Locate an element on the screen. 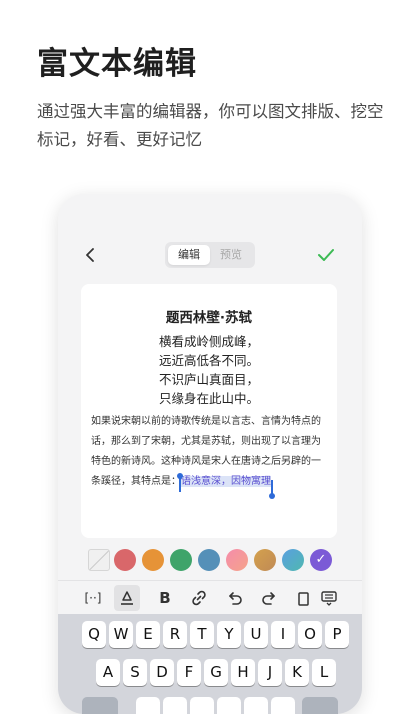 The image size is (420, 714). poem-line: 远近高低各不同。 is located at coordinates (208, 360).